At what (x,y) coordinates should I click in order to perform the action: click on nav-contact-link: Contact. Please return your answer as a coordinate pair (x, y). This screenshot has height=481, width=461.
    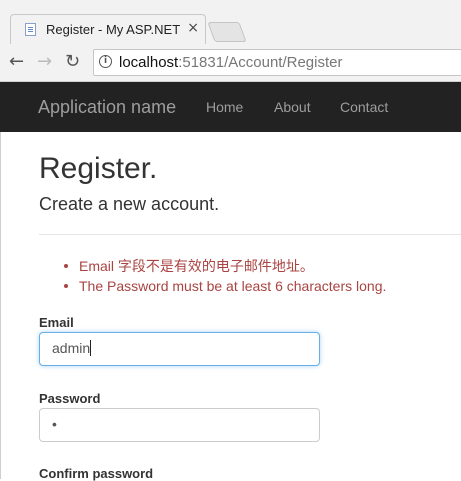
    Looking at the image, I should click on (364, 107).